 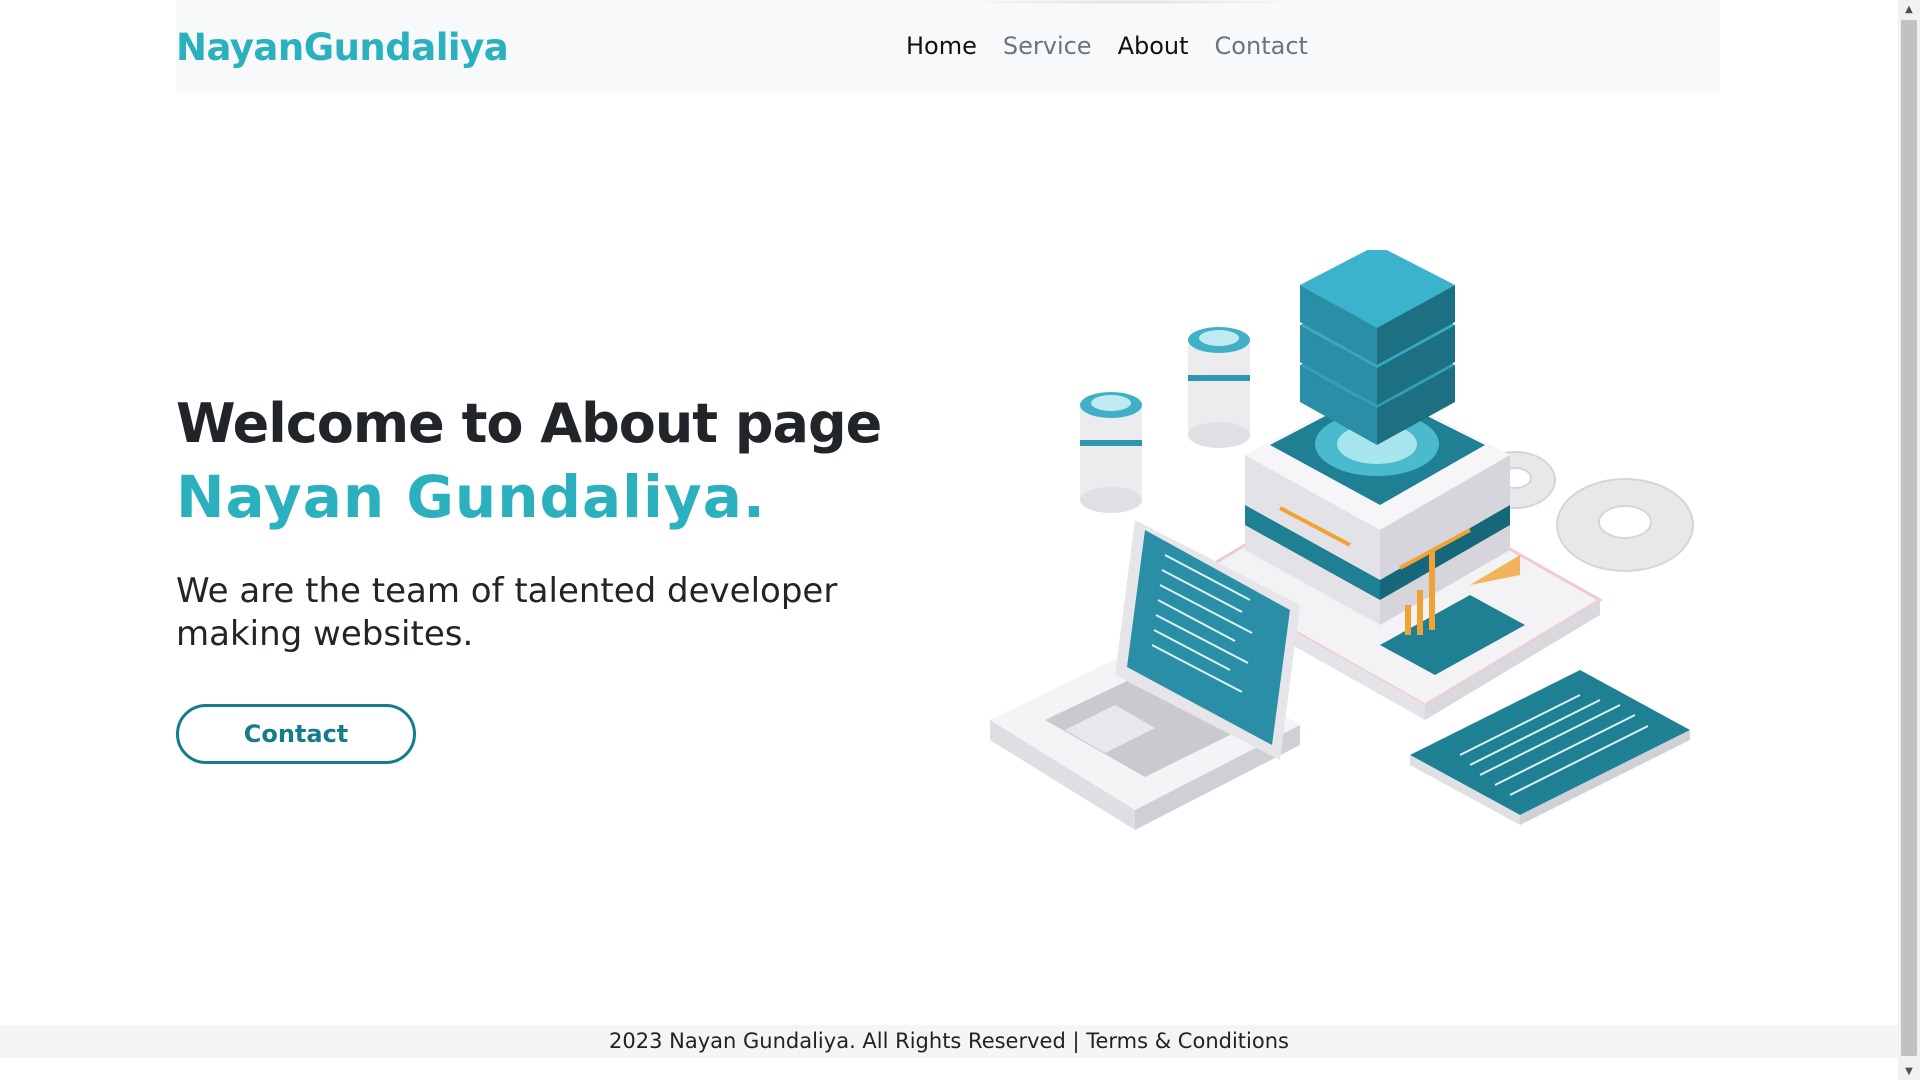 I want to click on hero-title: Welcome to About page, so click(x=529, y=423).